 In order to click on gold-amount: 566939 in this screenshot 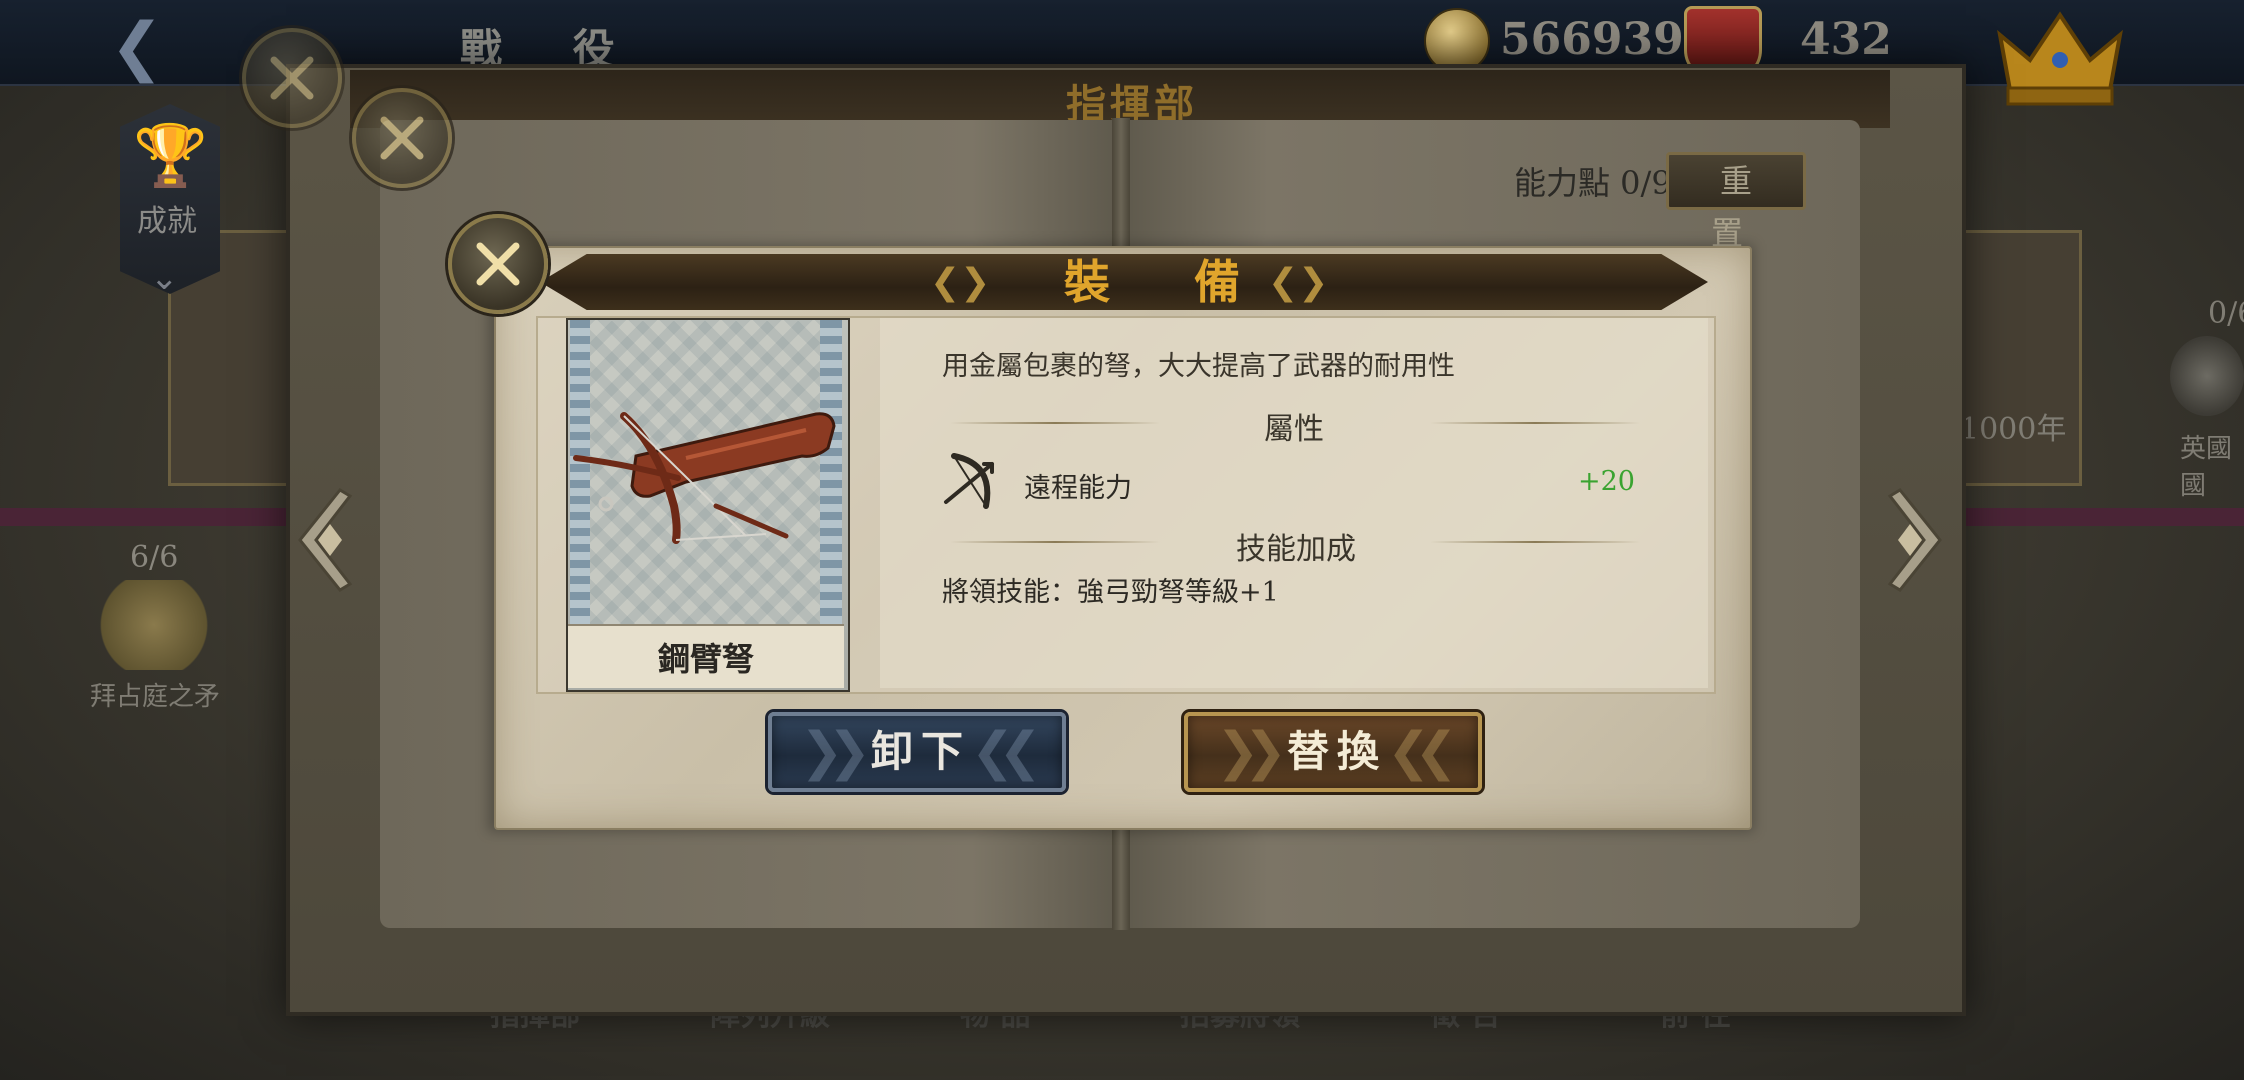, I will do `click(1592, 39)`.